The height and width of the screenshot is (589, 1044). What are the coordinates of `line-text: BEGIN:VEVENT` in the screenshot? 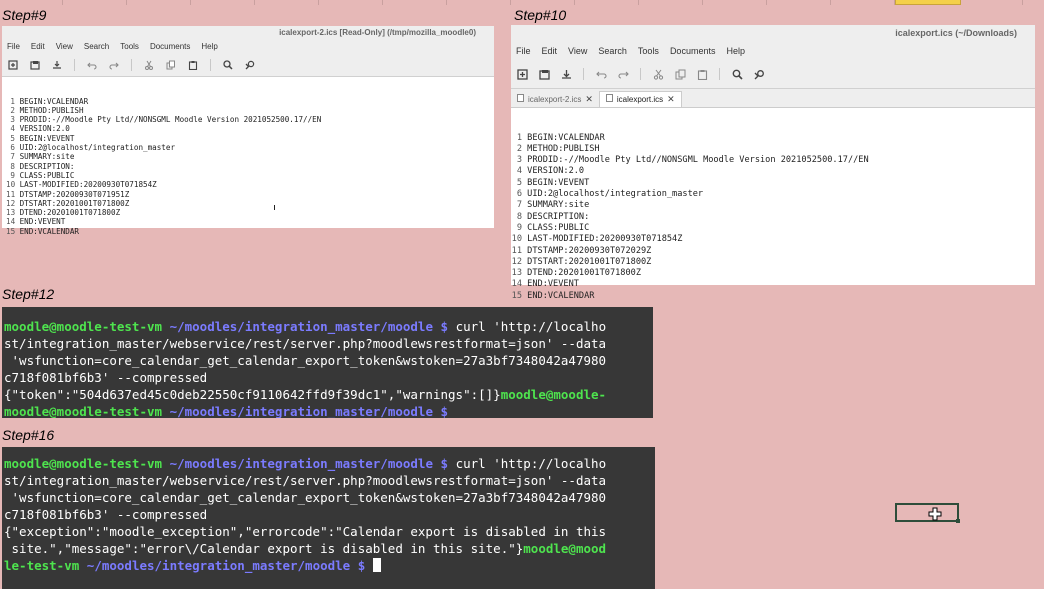 It's located at (45, 138).